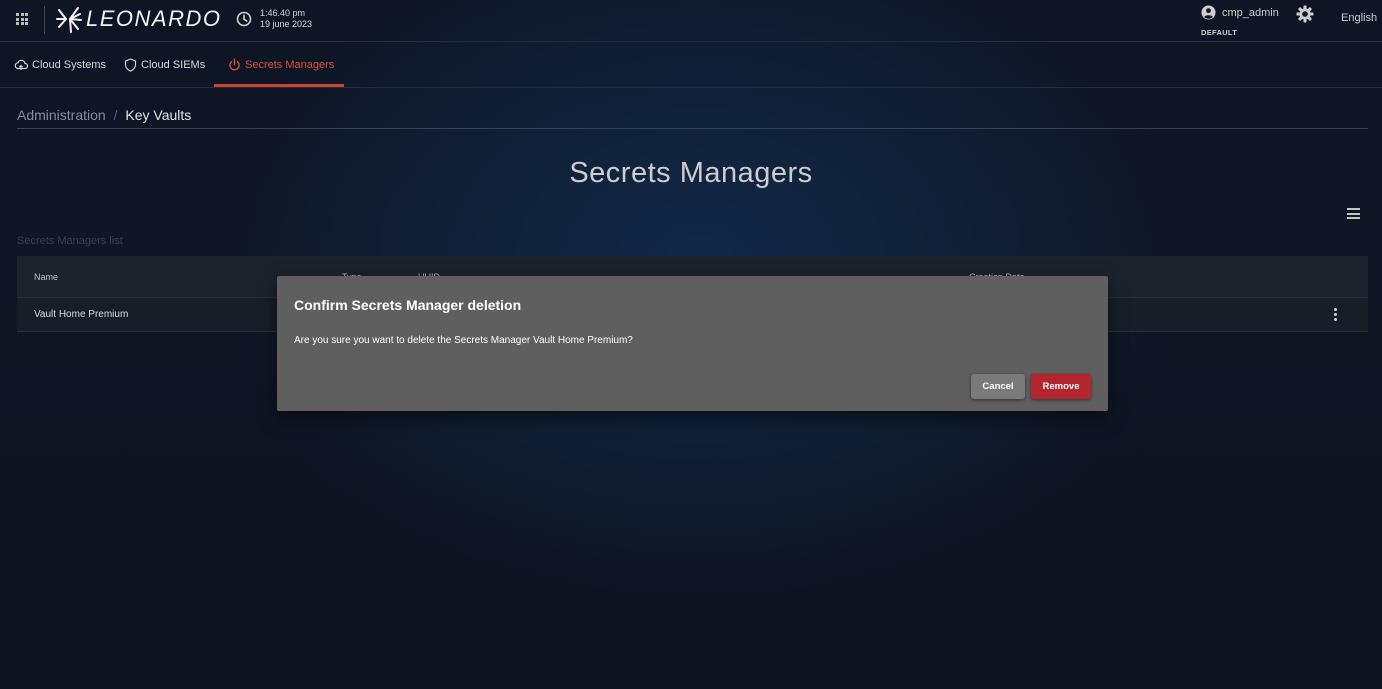 The width and height of the screenshot is (1382, 689). I want to click on remove-button: Remove, so click(1061, 386).